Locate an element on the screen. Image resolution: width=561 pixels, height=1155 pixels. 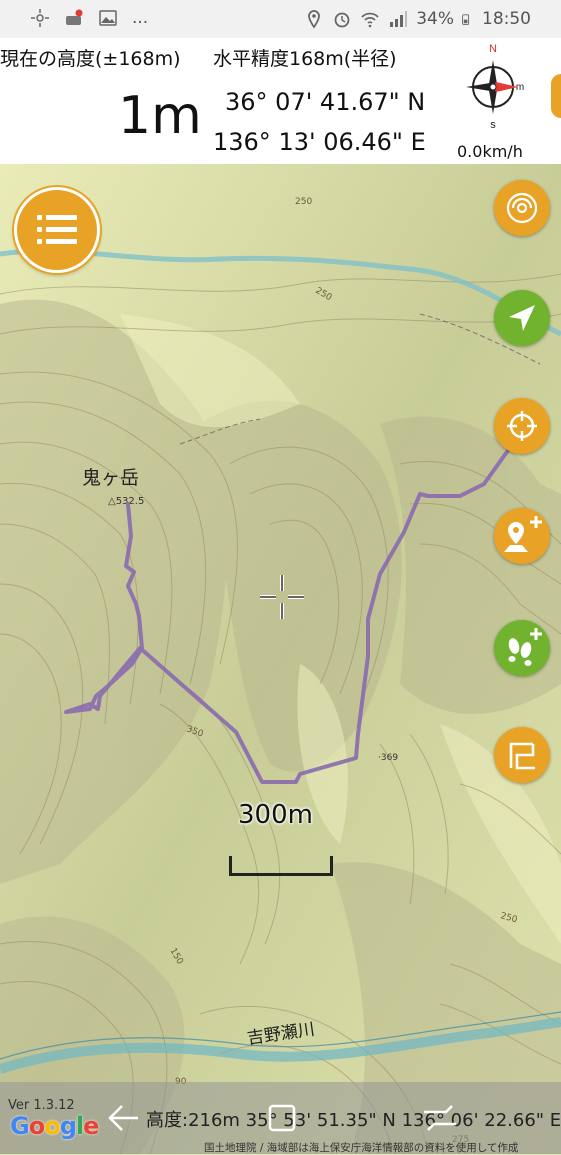
crosshair-icon is located at coordinates (522, 426).